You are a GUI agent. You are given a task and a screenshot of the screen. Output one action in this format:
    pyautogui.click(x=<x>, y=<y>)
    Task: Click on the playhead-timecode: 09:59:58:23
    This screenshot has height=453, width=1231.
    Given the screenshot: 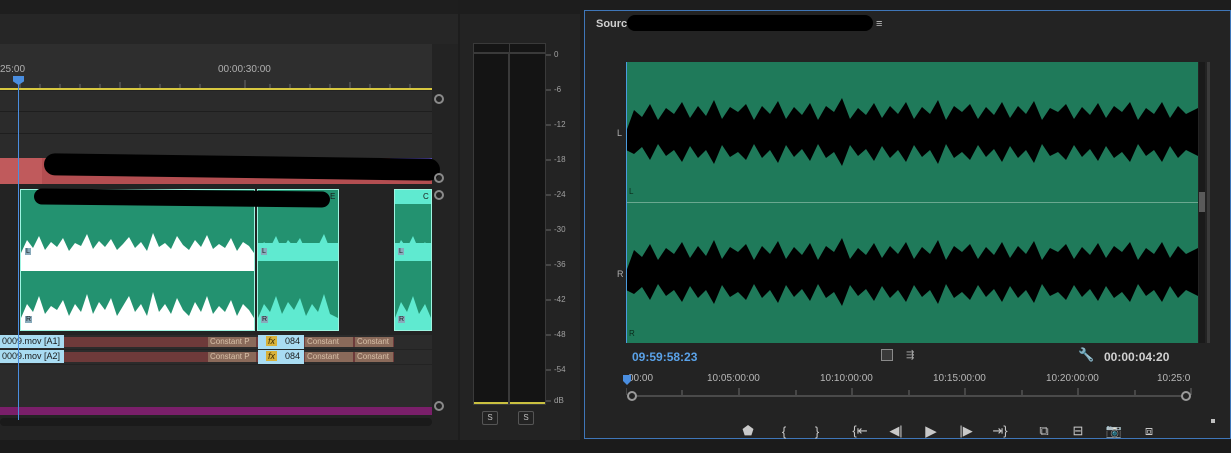 What is the action you would take?
    pyautogui.click(x=664, y=357)
    